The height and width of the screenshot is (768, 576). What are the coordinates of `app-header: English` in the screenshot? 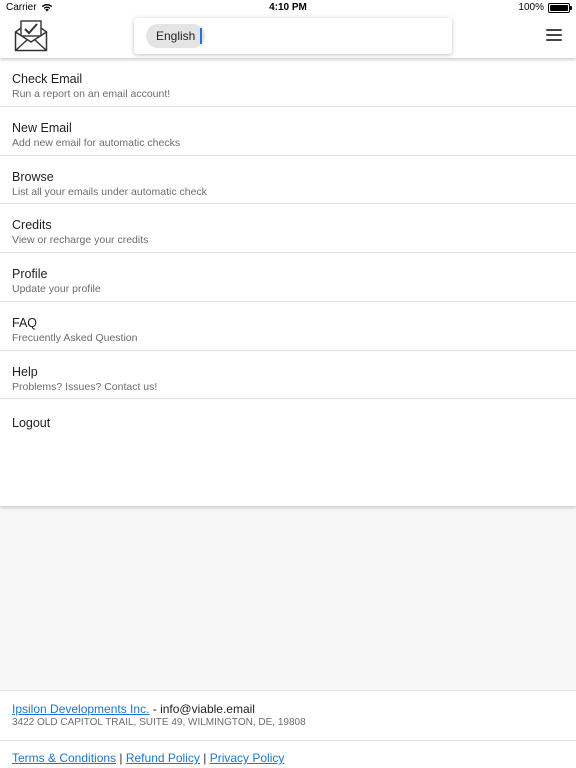 It's located at (288, 37).